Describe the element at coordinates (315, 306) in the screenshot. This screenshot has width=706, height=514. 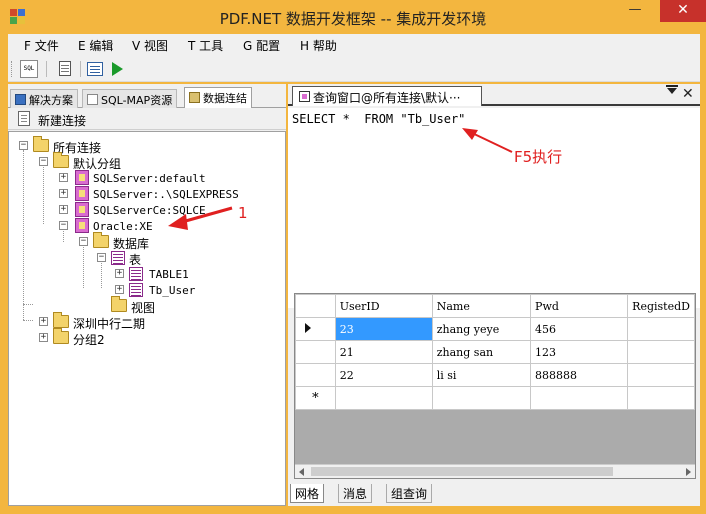
I see `row-header-corner` at that location.